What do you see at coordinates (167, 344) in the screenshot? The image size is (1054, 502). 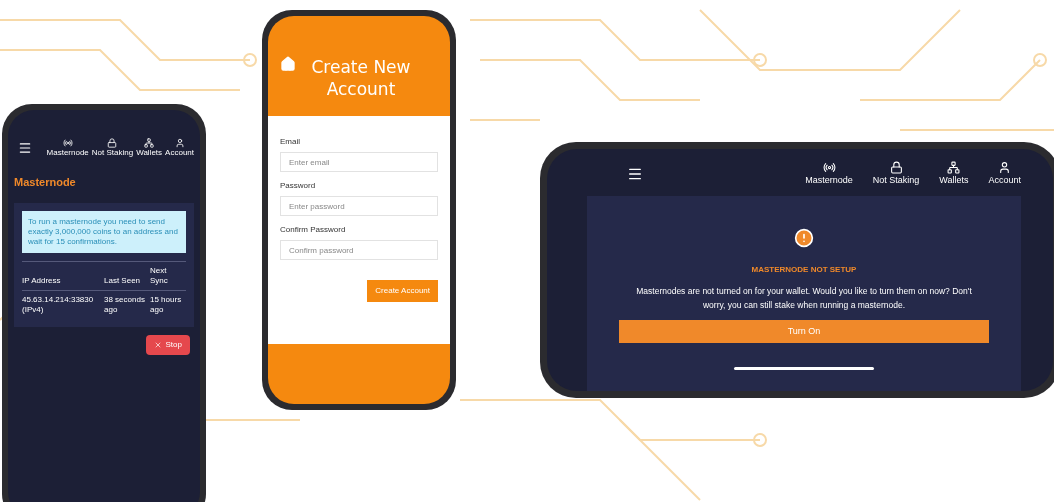 I see `stop-button: Stop` at bounding box center [167, 344].